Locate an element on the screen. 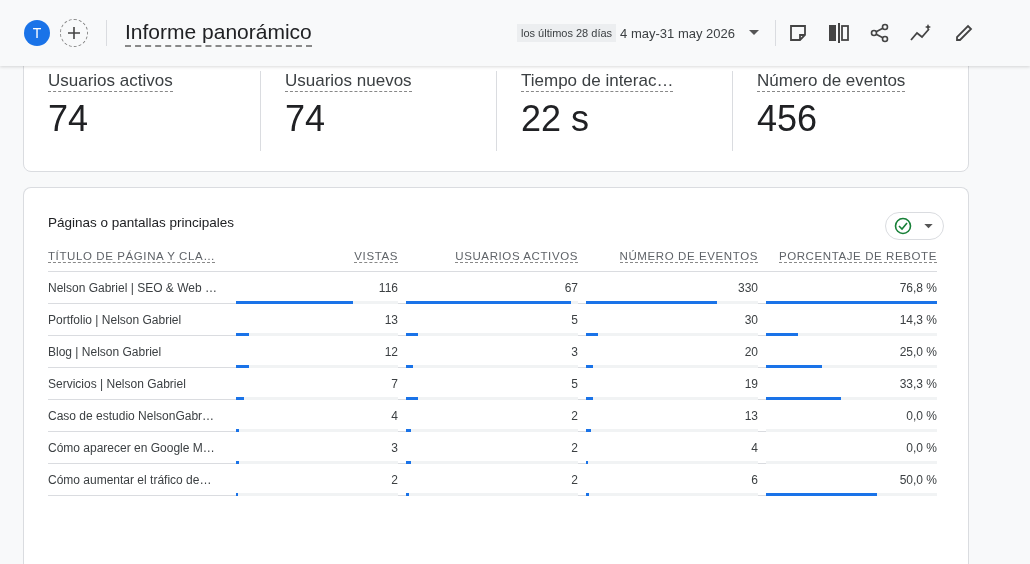 Image resolution: width=1030 pixels, height=564 pixels. table-cell: 7 is located at coordinates (394, 383).